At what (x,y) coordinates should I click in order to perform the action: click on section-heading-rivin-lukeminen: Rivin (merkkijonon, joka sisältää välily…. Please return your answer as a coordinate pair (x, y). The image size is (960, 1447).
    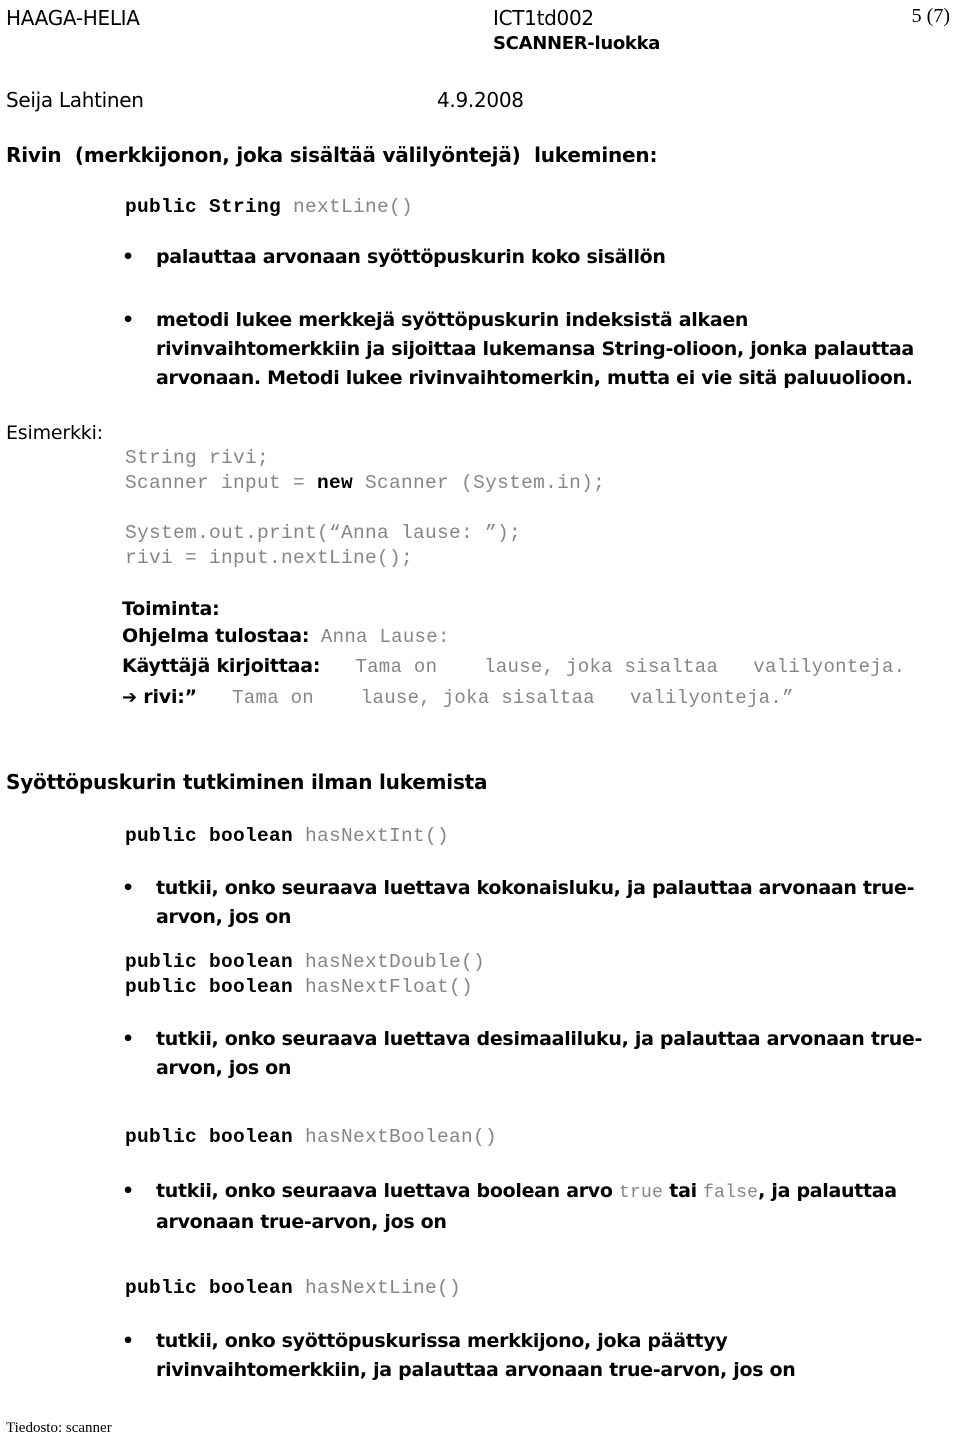
    Looking at the image, I should click on (332, 155).